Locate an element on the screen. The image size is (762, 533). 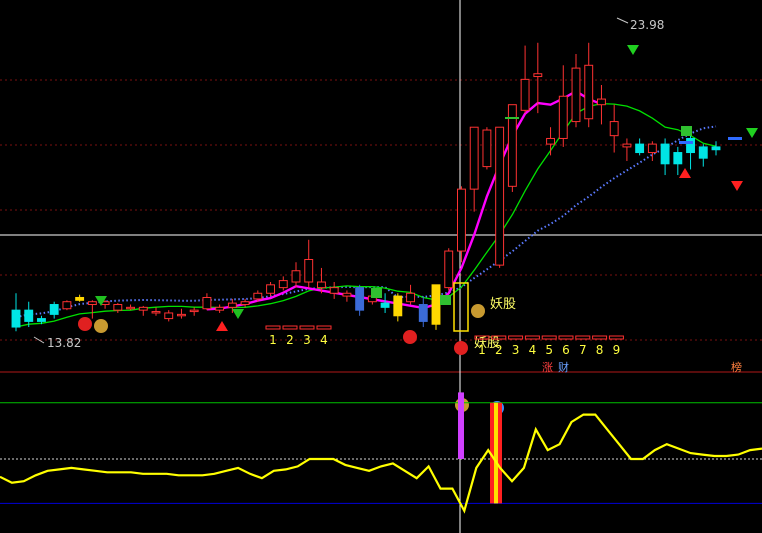
green-dash-marker is located at coordinates (512, 118).